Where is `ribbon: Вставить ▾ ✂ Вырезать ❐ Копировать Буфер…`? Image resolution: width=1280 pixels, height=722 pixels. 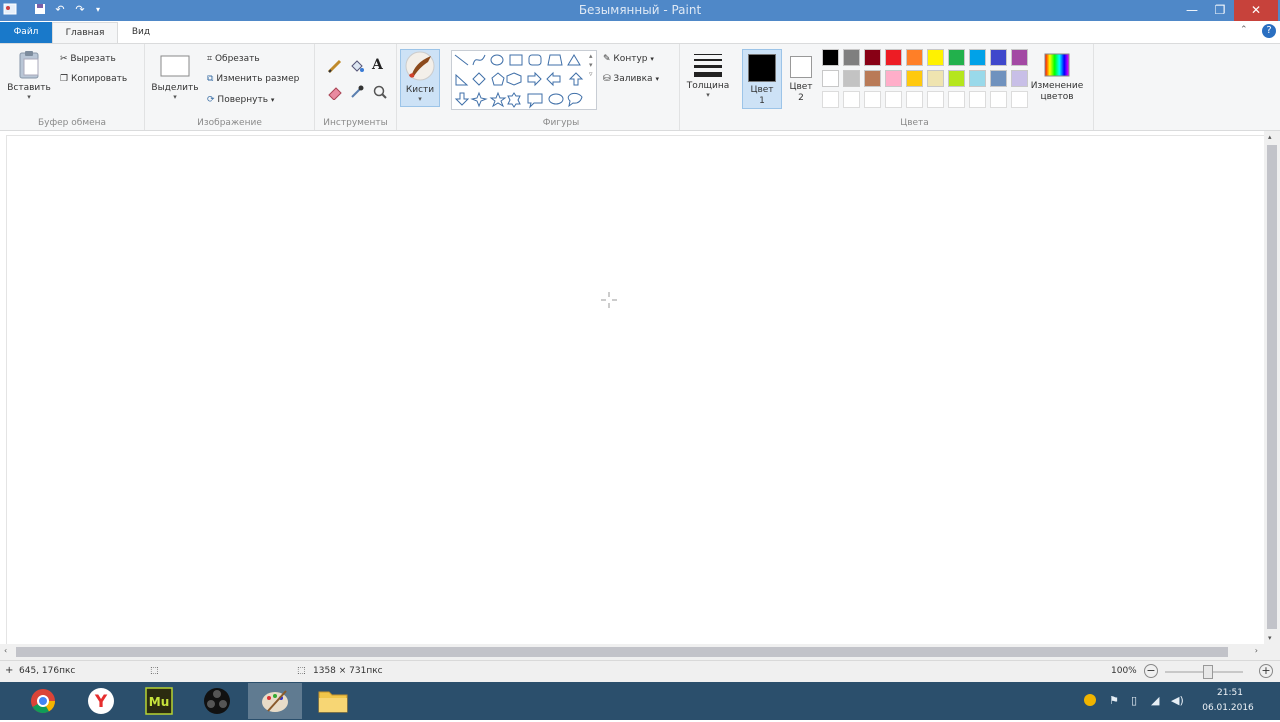
ribbon: Вставить ▾ ✂ Вырезать ❐ Копировать Буфер… is located at coordinates (640, 87).